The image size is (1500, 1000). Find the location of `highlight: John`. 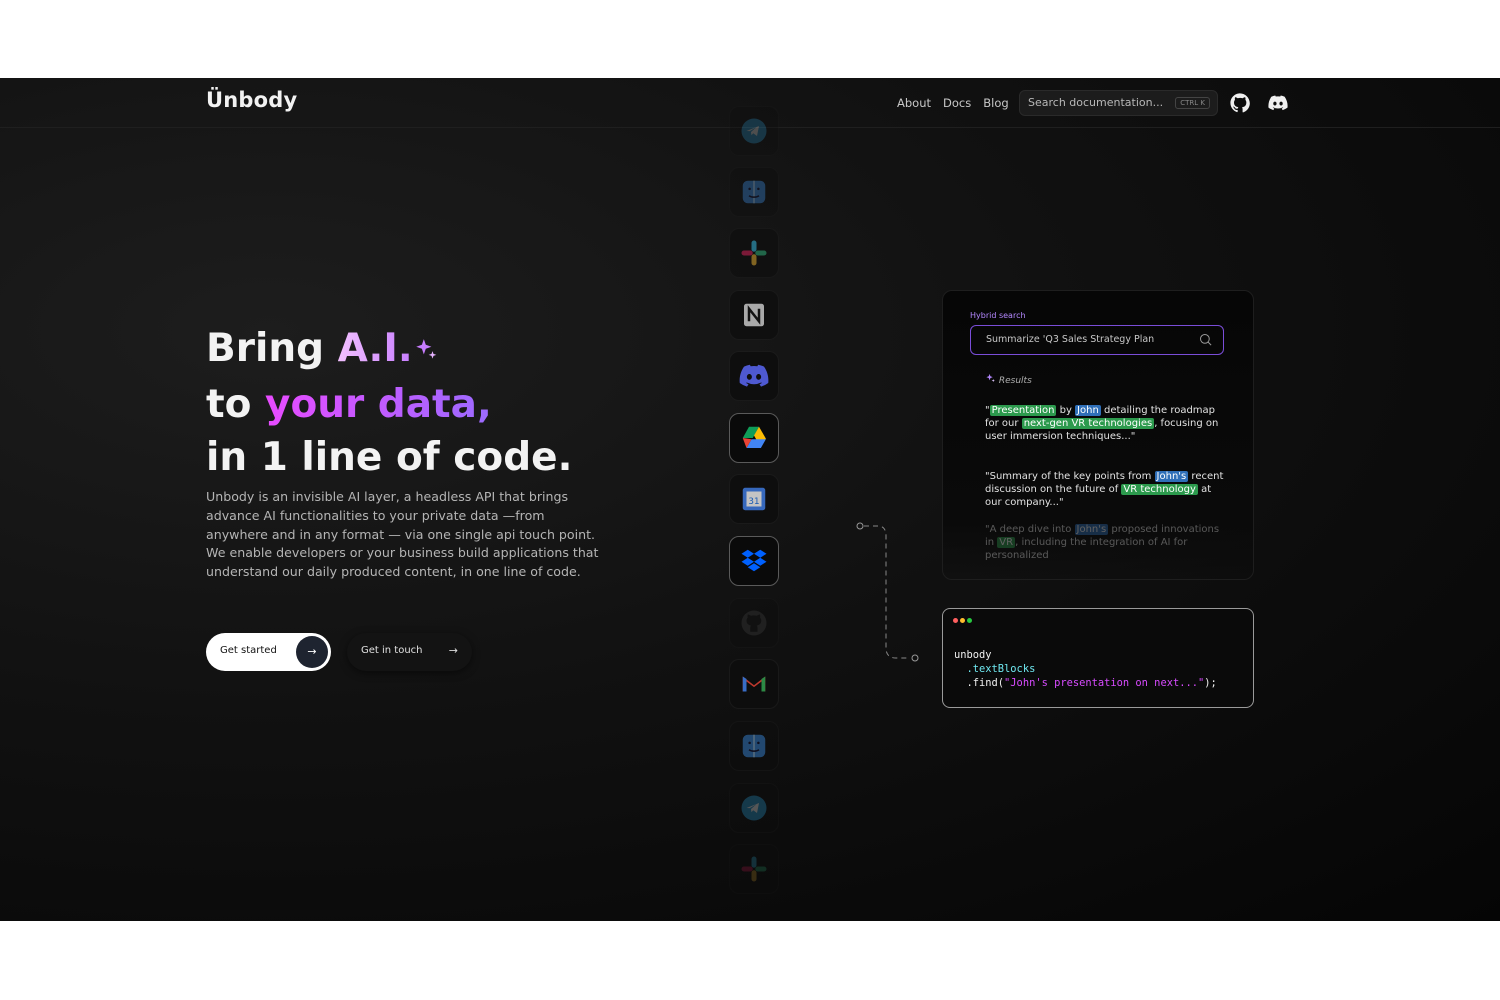

highlight: John is located at coordinates (1088, 410).